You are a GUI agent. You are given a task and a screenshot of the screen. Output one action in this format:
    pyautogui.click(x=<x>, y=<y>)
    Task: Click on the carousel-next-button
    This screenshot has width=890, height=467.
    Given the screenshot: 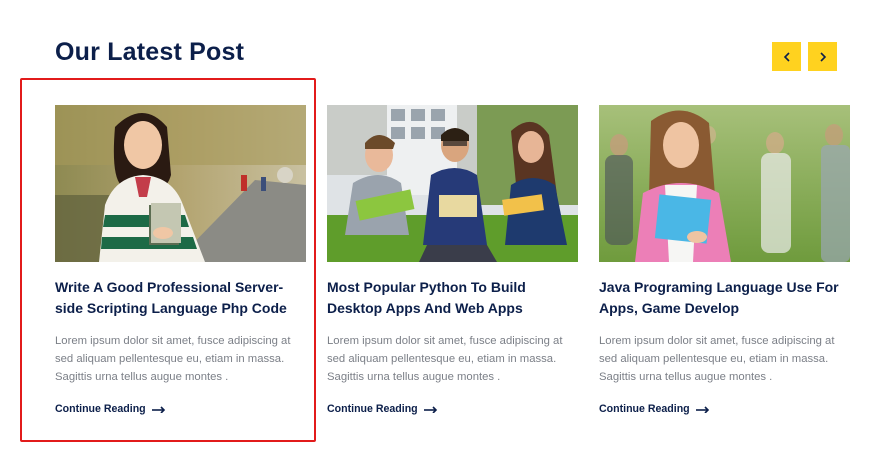 What is the action you would take?
    pyautogui.click(x=822, y=56)
    